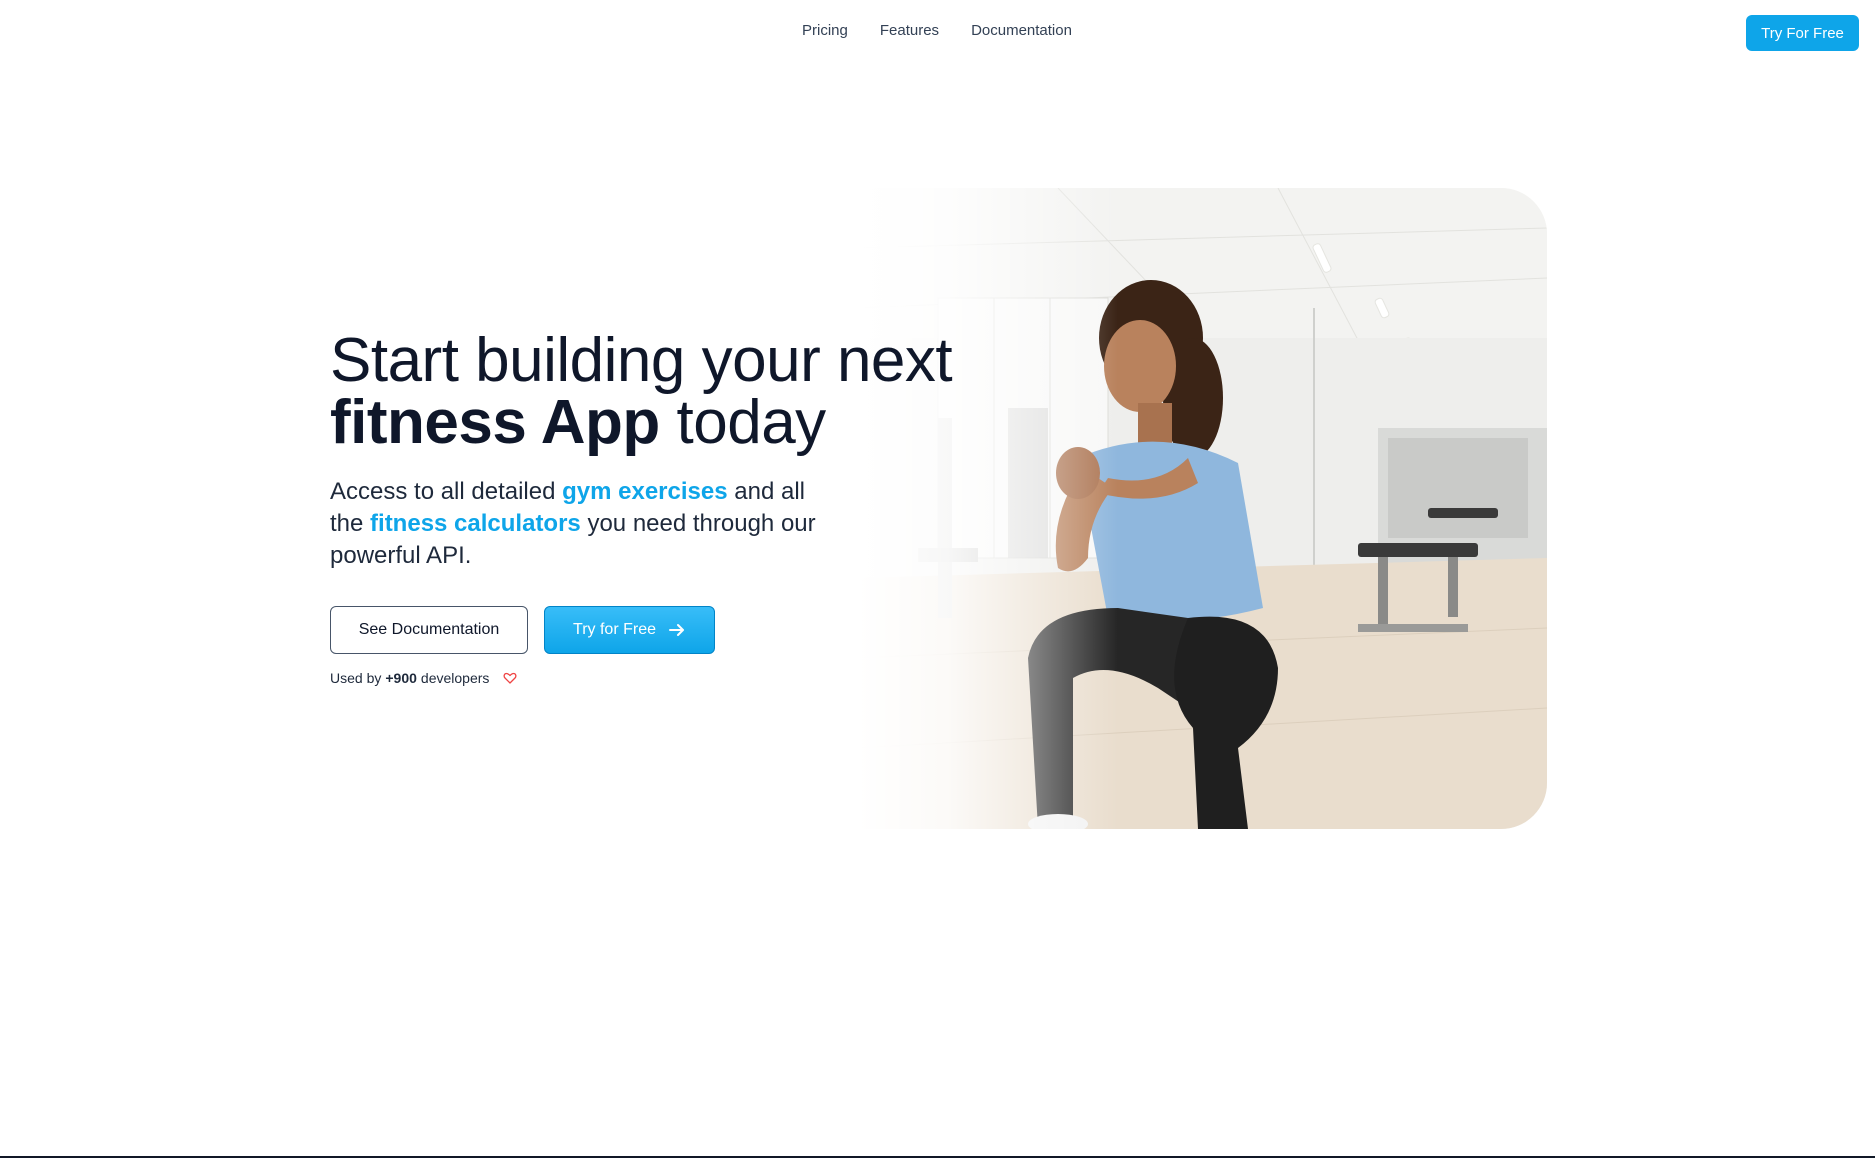  Describe the element at coordinates (495, 422) in the screenshot. I see `headline-bold: fitness App` at that location.